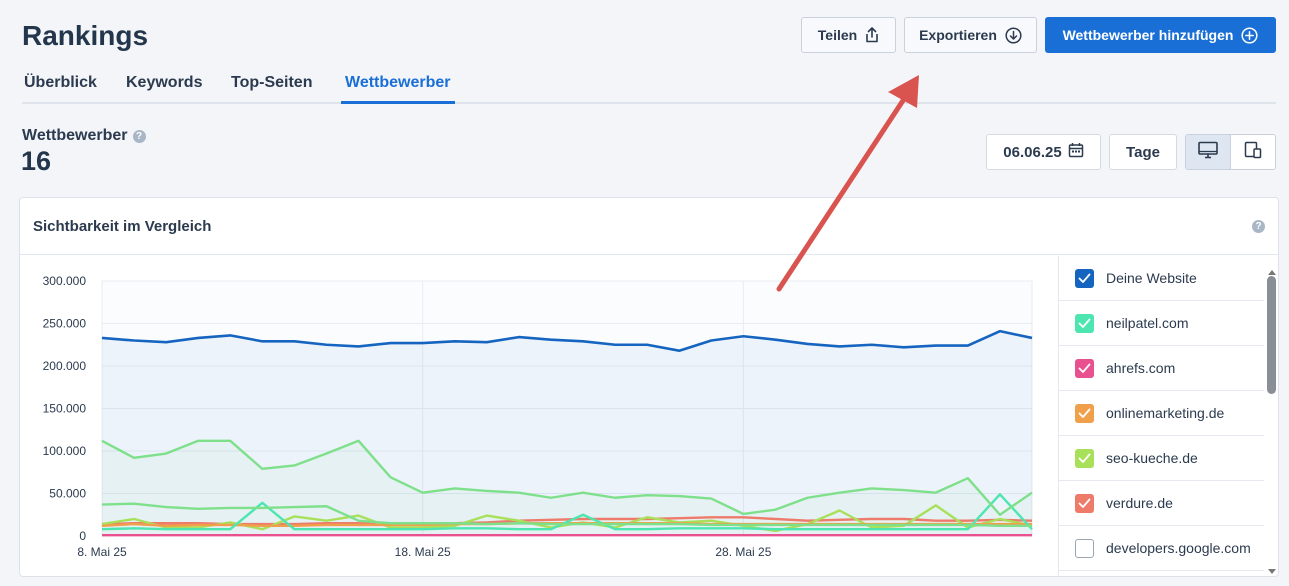 This screenshot has width=1289, height=586. What do you see at coordinates (271, 89) in the screenshot?
I see `tab-top-pages: Top-Seiten` at bounding box center [271, 89].